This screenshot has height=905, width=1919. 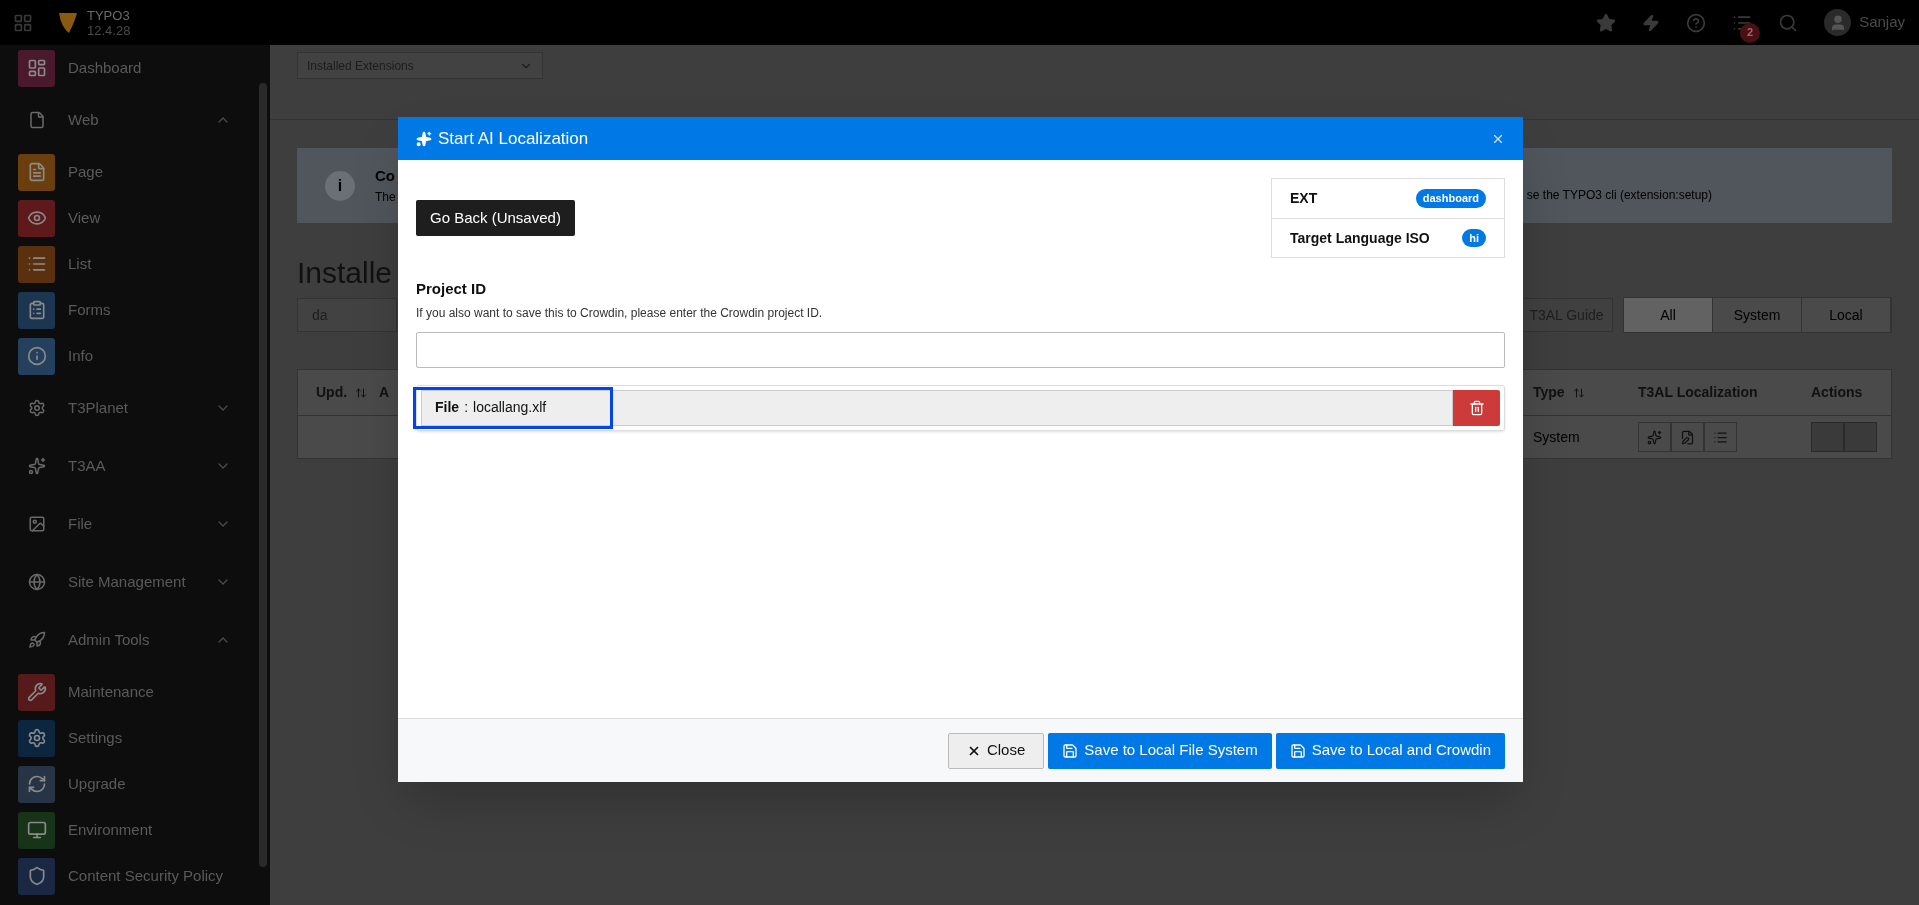 I want to click on sidebar-item: Page, so click(x=129, y=172).